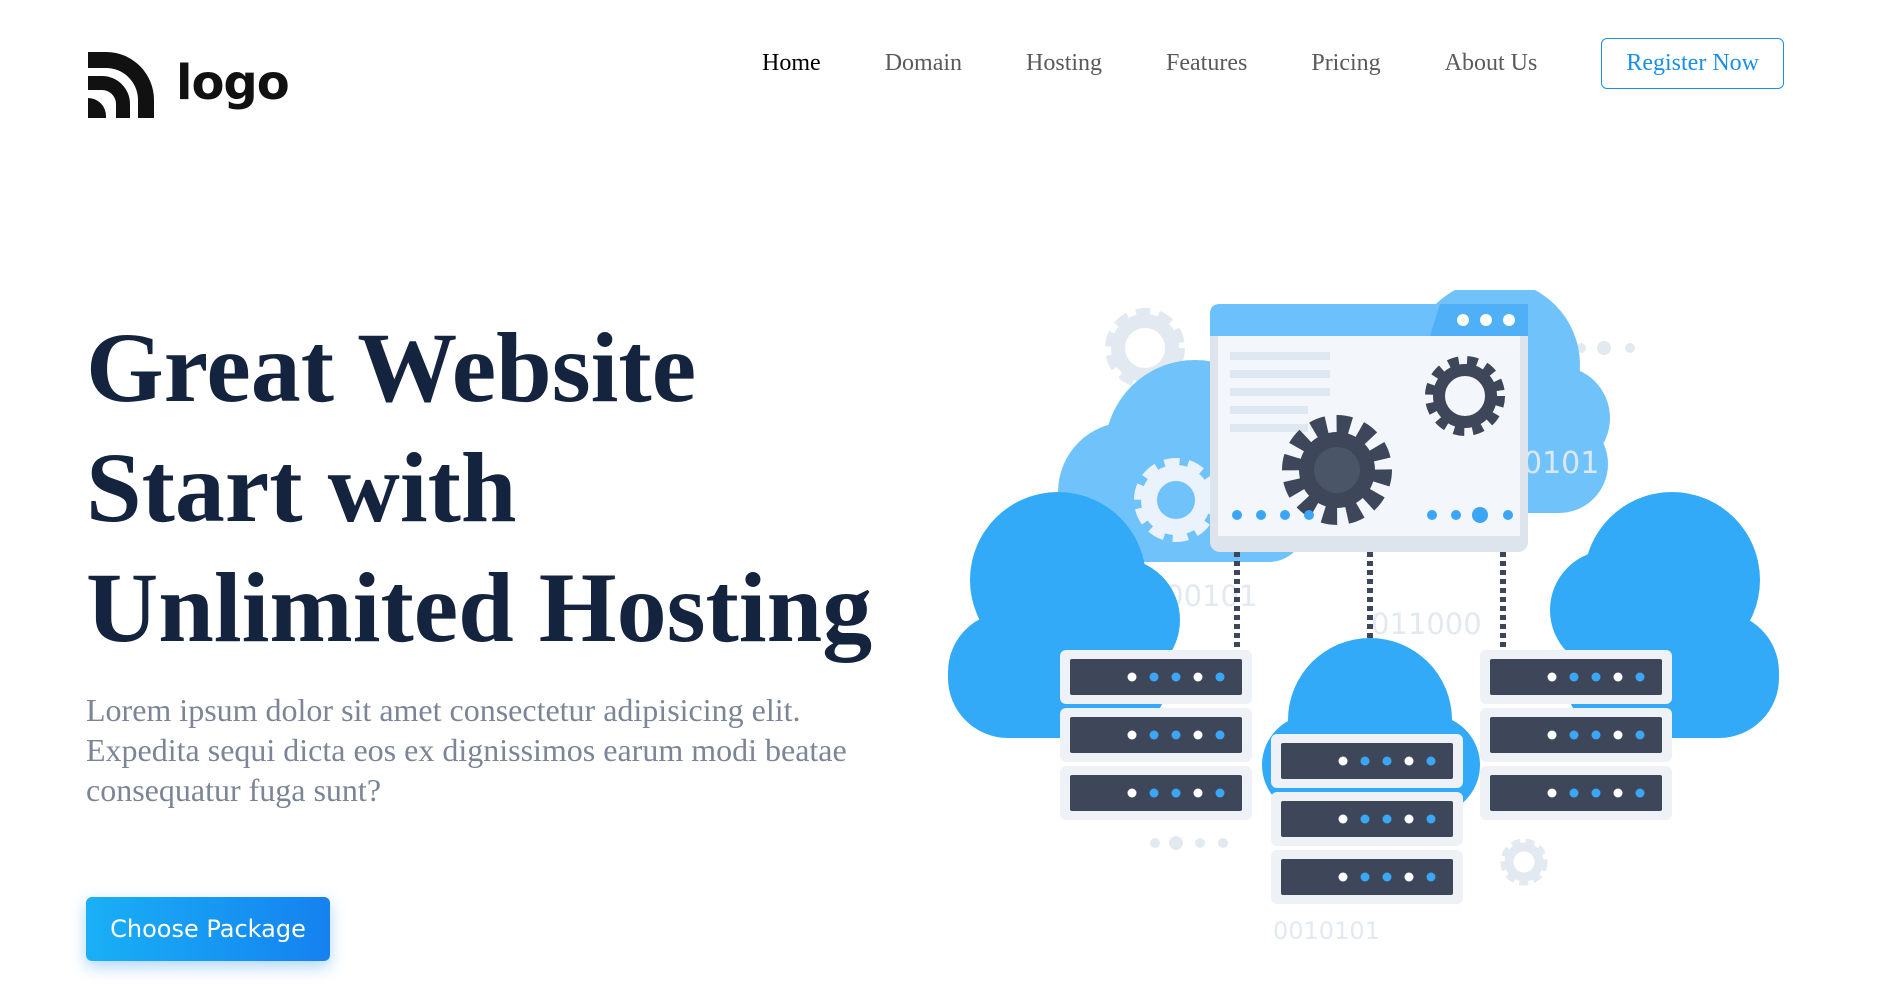  What do you see at coordinates (1206, 63) in the screenshot?
I see `nav-features: Features` at bounding box center [1206, 63].